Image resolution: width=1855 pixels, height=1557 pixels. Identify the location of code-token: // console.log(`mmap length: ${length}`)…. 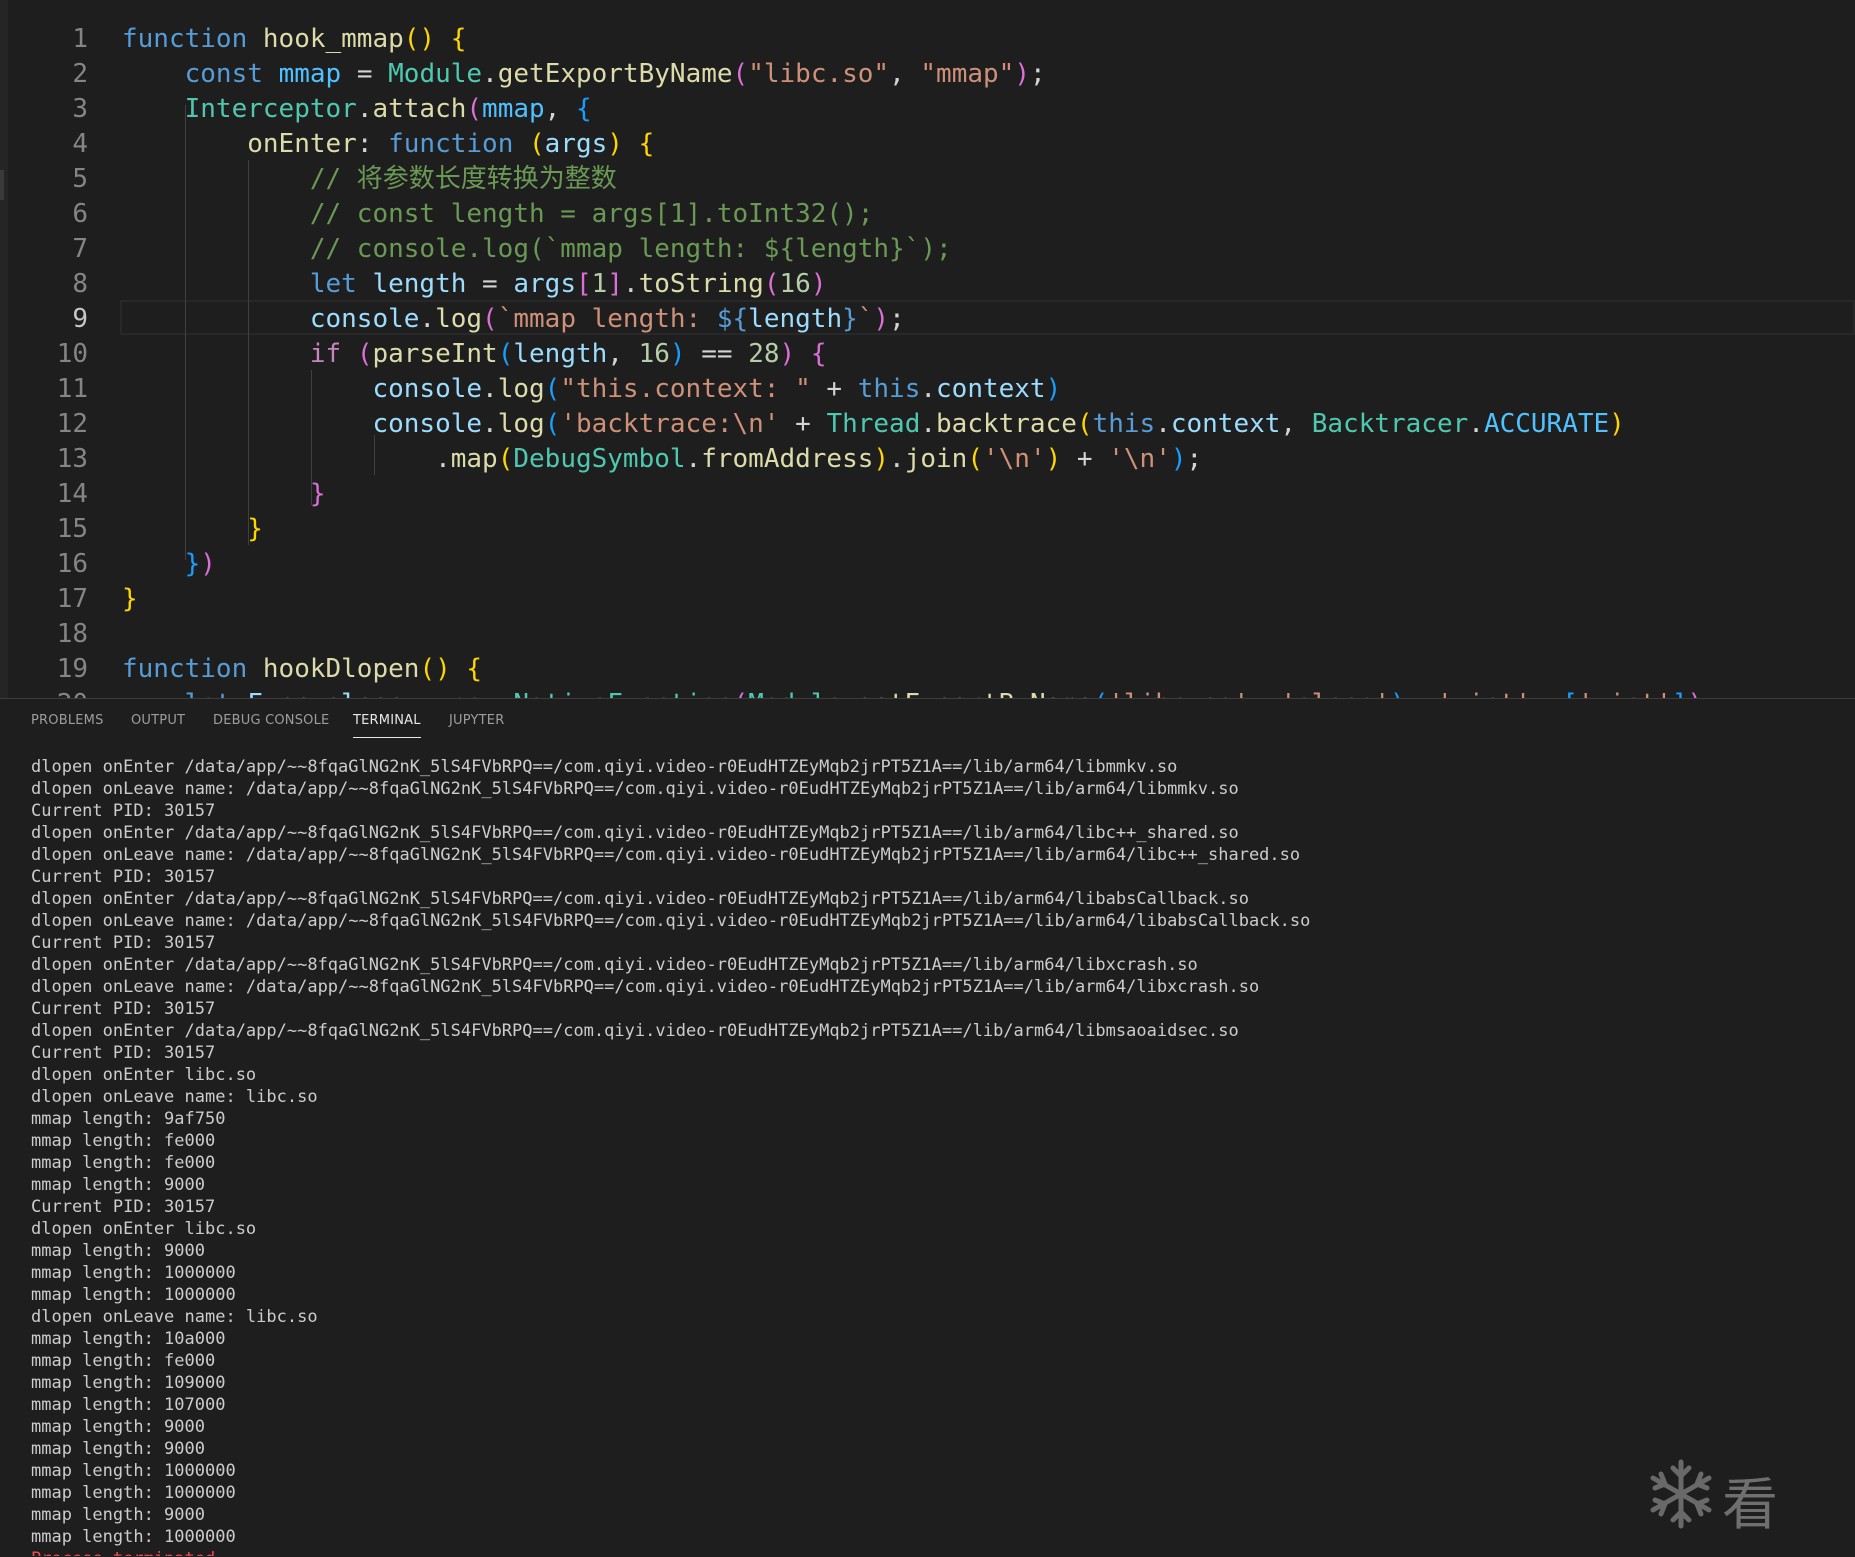
(630, 249).